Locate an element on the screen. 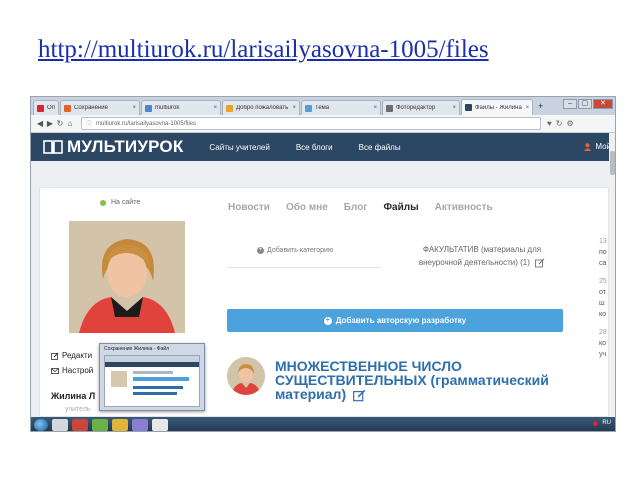 This screenshot has width=640, height=480. tab-blog: Блог is located at coordinates (356, 207).